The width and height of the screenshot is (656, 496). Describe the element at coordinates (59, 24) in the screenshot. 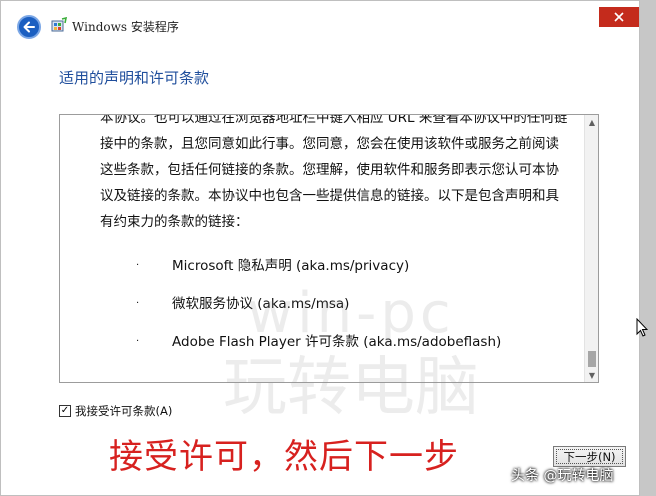

I see `windows-setup-icon` at that location.